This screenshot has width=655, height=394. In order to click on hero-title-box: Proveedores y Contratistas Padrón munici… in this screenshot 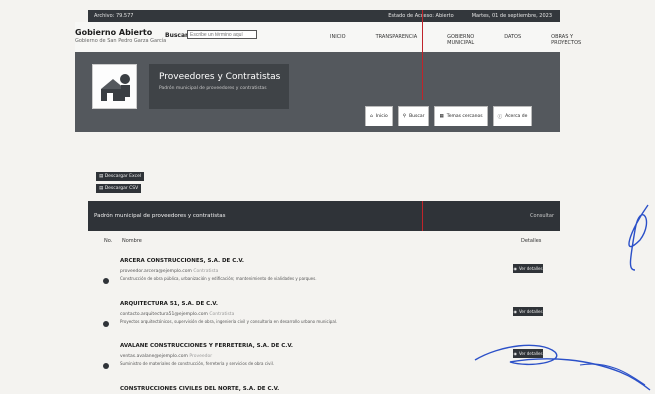, I will do `click(219, 86)`.